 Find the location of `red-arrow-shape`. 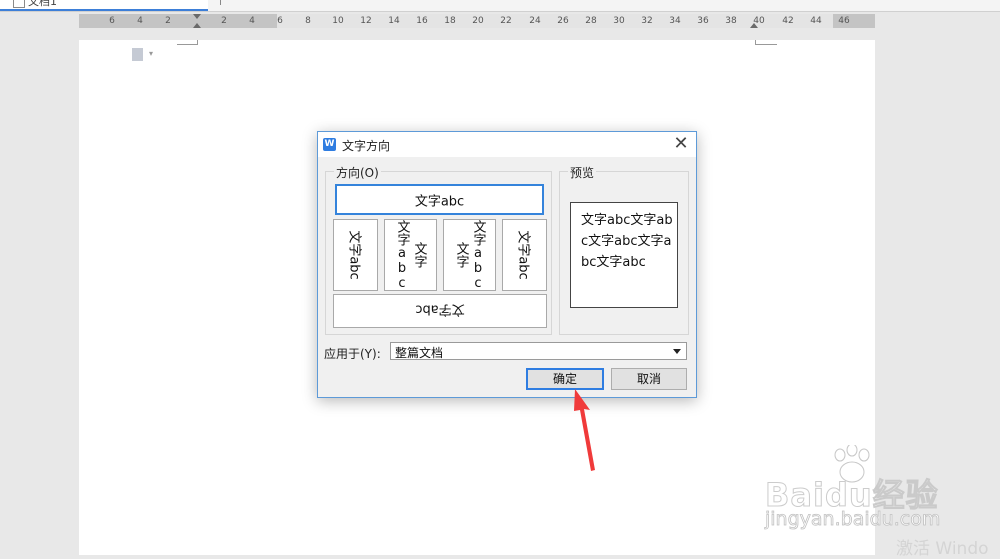

red-arrow-shape is located at coordinates (584, 430).